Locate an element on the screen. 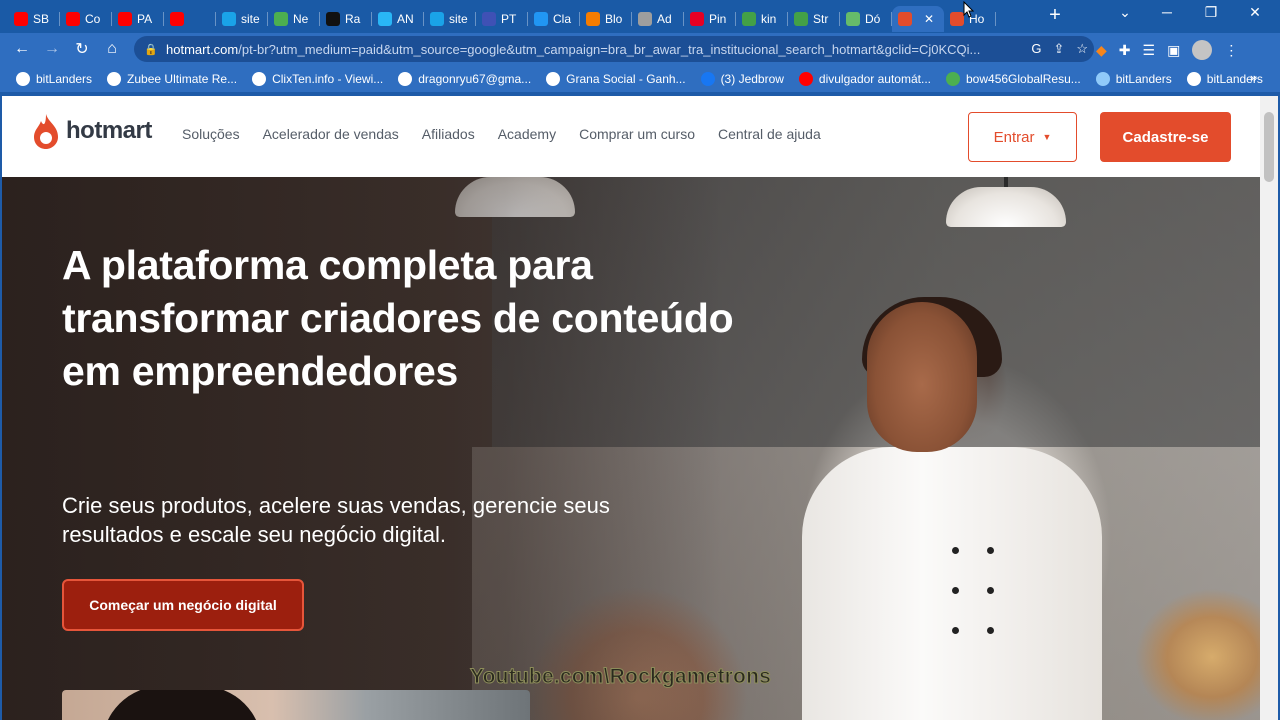  forward-arrow-icon: → is located at coordinates (52, 49).